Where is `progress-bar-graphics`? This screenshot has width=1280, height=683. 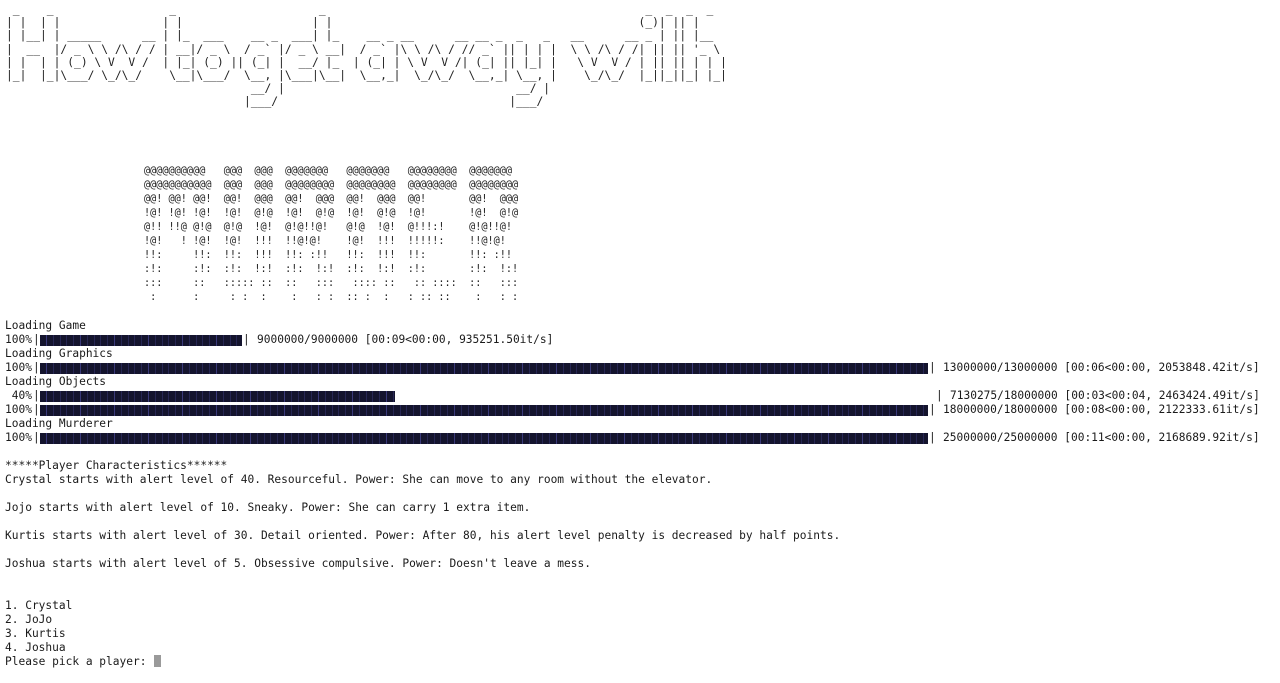
progress-bar-graphics is located at coordinates (484, 368).